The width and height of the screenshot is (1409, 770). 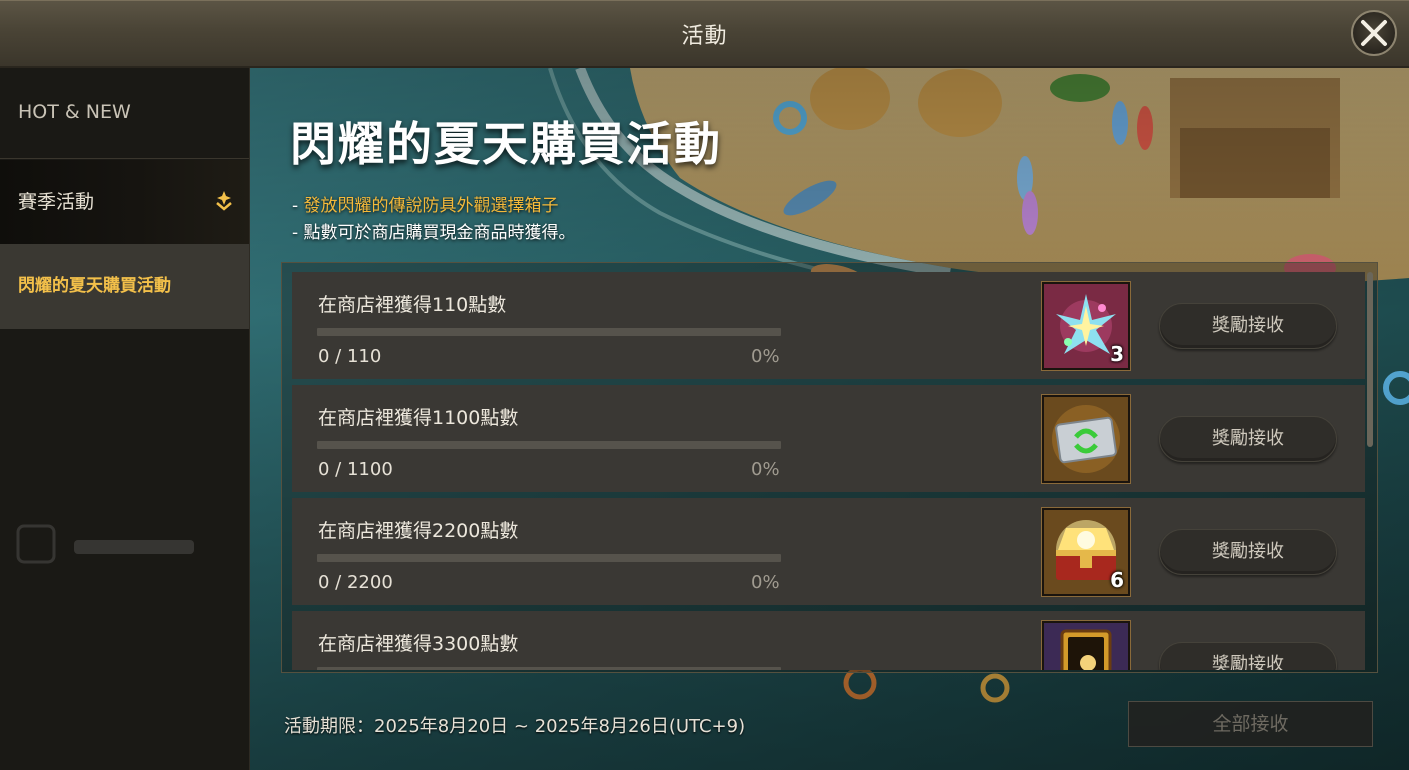 What do you see at coordinates (224, 201) in the screenshot?
I see `chevron-down-icon` at bounding box center [224, 201].